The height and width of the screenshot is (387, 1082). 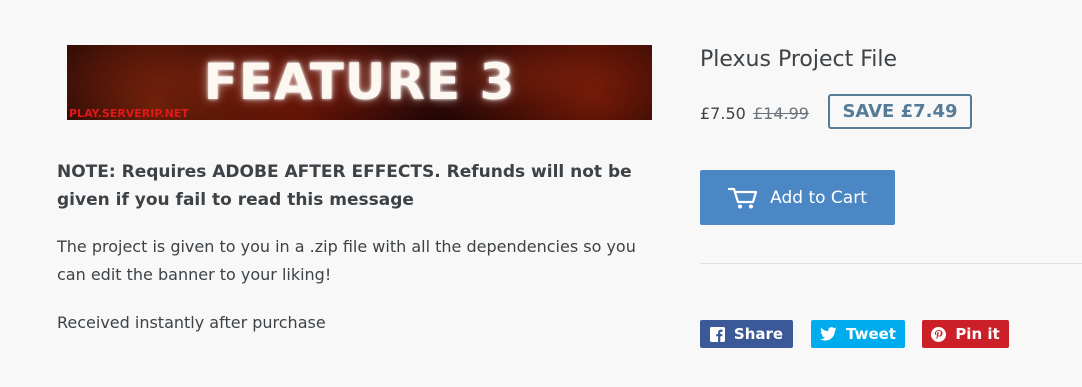 I want to click on banner-url: PLAY.SERVERIP.NET, so click(x=129, y=113).